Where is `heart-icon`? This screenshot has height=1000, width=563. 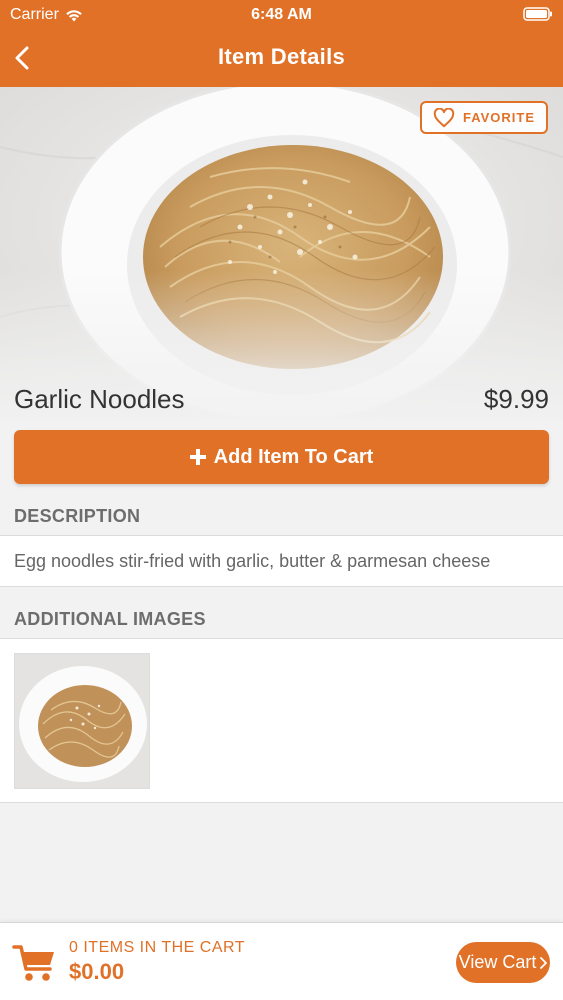 heart-icon is located at coordinates (444, 117).